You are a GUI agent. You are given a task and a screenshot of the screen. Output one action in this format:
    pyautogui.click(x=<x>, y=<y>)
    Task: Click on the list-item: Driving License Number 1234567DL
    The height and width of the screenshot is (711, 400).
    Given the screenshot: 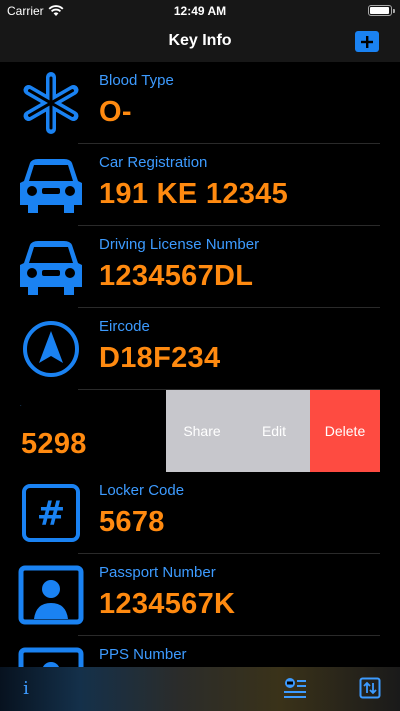 What is the action you would take?
    pyautogui.click(x=200, y=267)
    